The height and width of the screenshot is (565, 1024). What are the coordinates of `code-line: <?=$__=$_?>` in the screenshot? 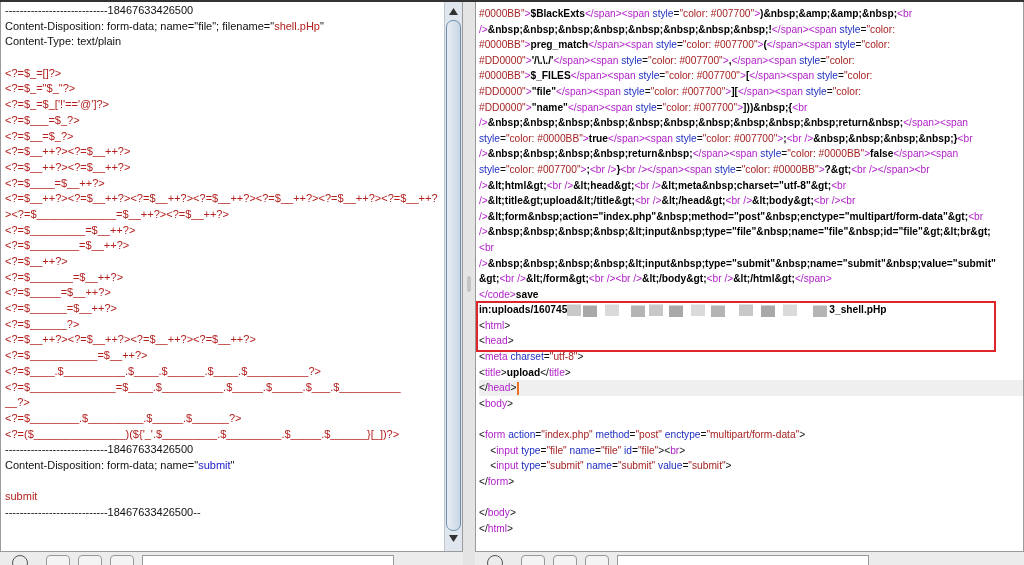 It's located at (39, 136).